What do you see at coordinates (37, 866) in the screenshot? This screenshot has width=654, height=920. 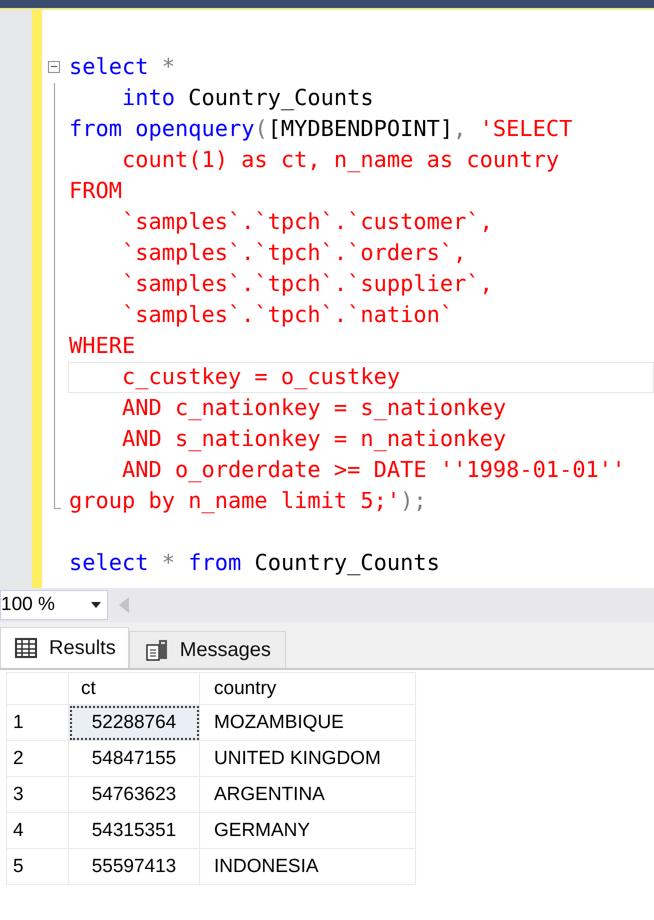 I see `row-number: 5` at bounding box center [37, 866].